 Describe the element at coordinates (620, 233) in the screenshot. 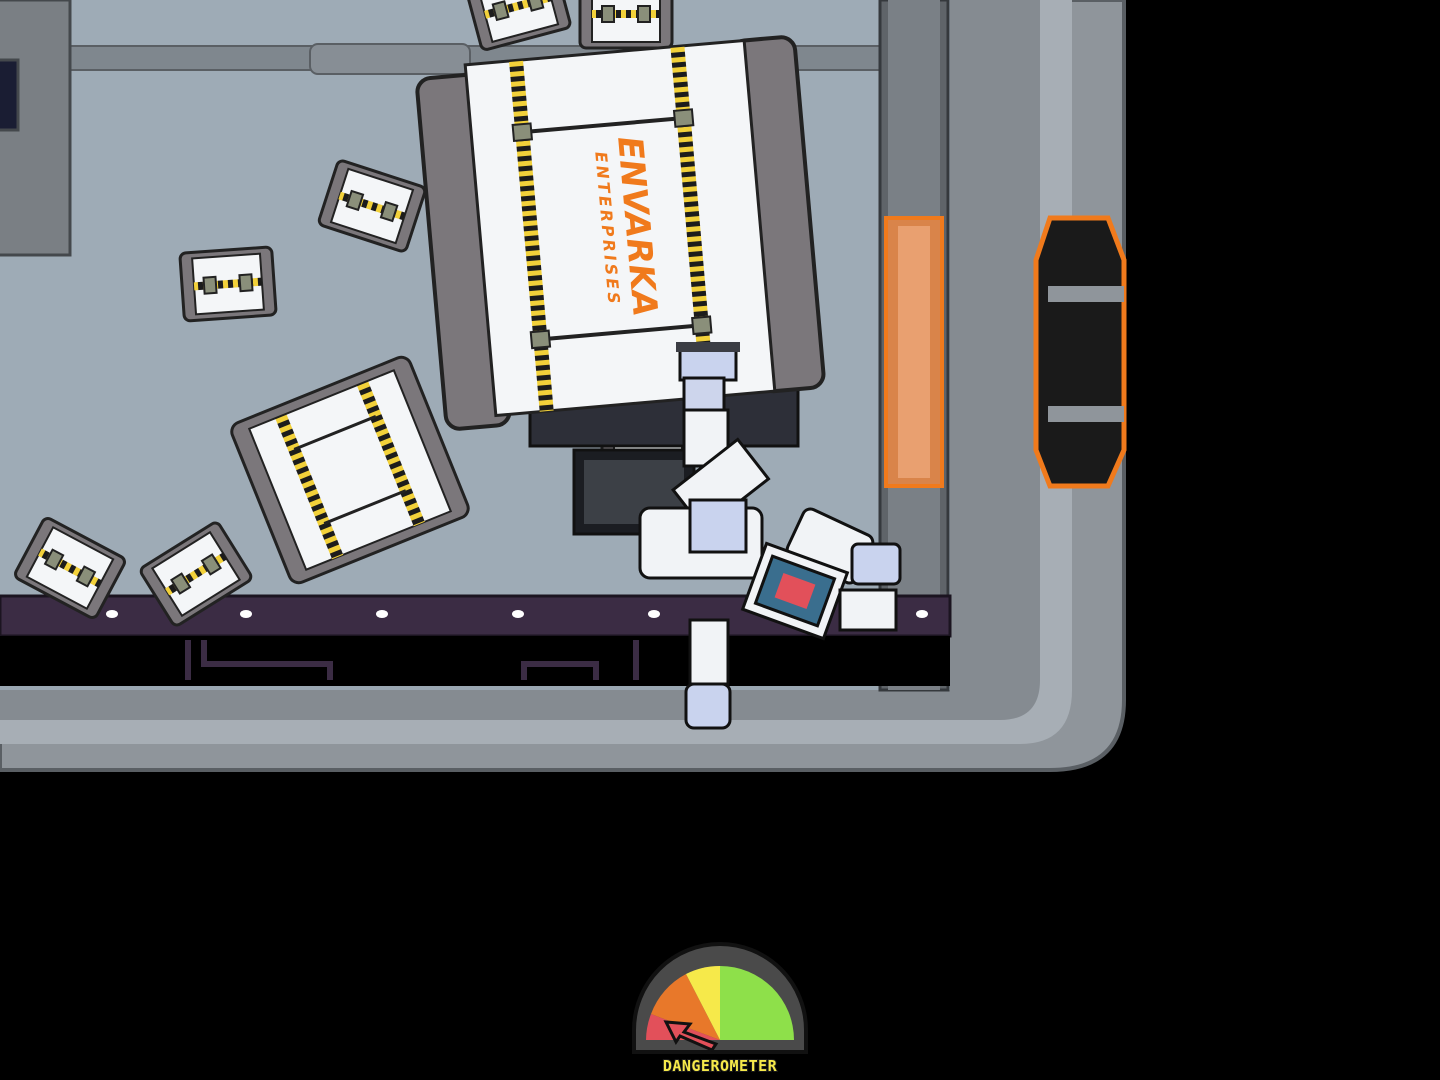

I see `cargo-crate-large: ENVARKA ENTERPRISES` at that location.